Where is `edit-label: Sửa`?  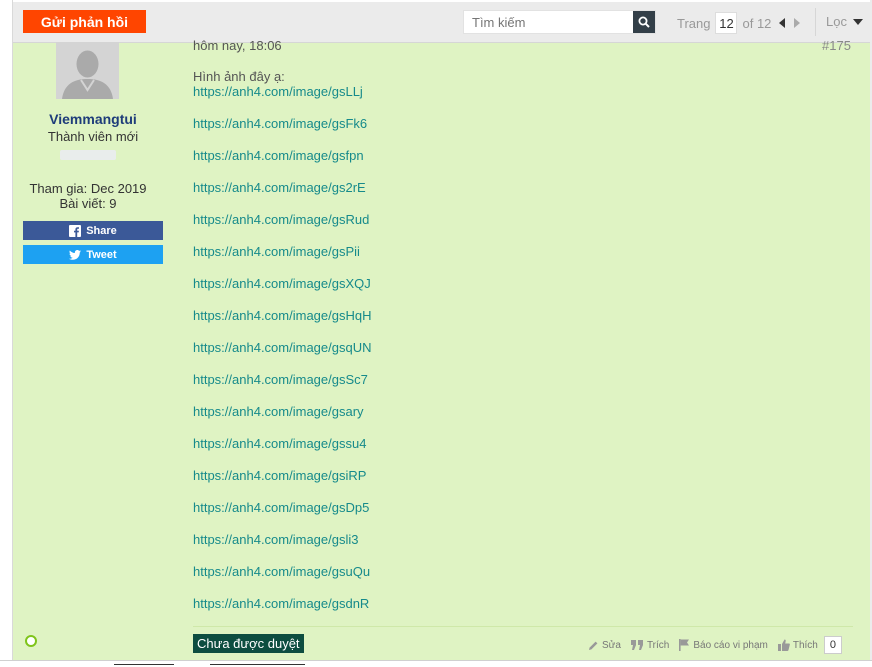
edit-label: Sửa is located at coordinates (611, 645).